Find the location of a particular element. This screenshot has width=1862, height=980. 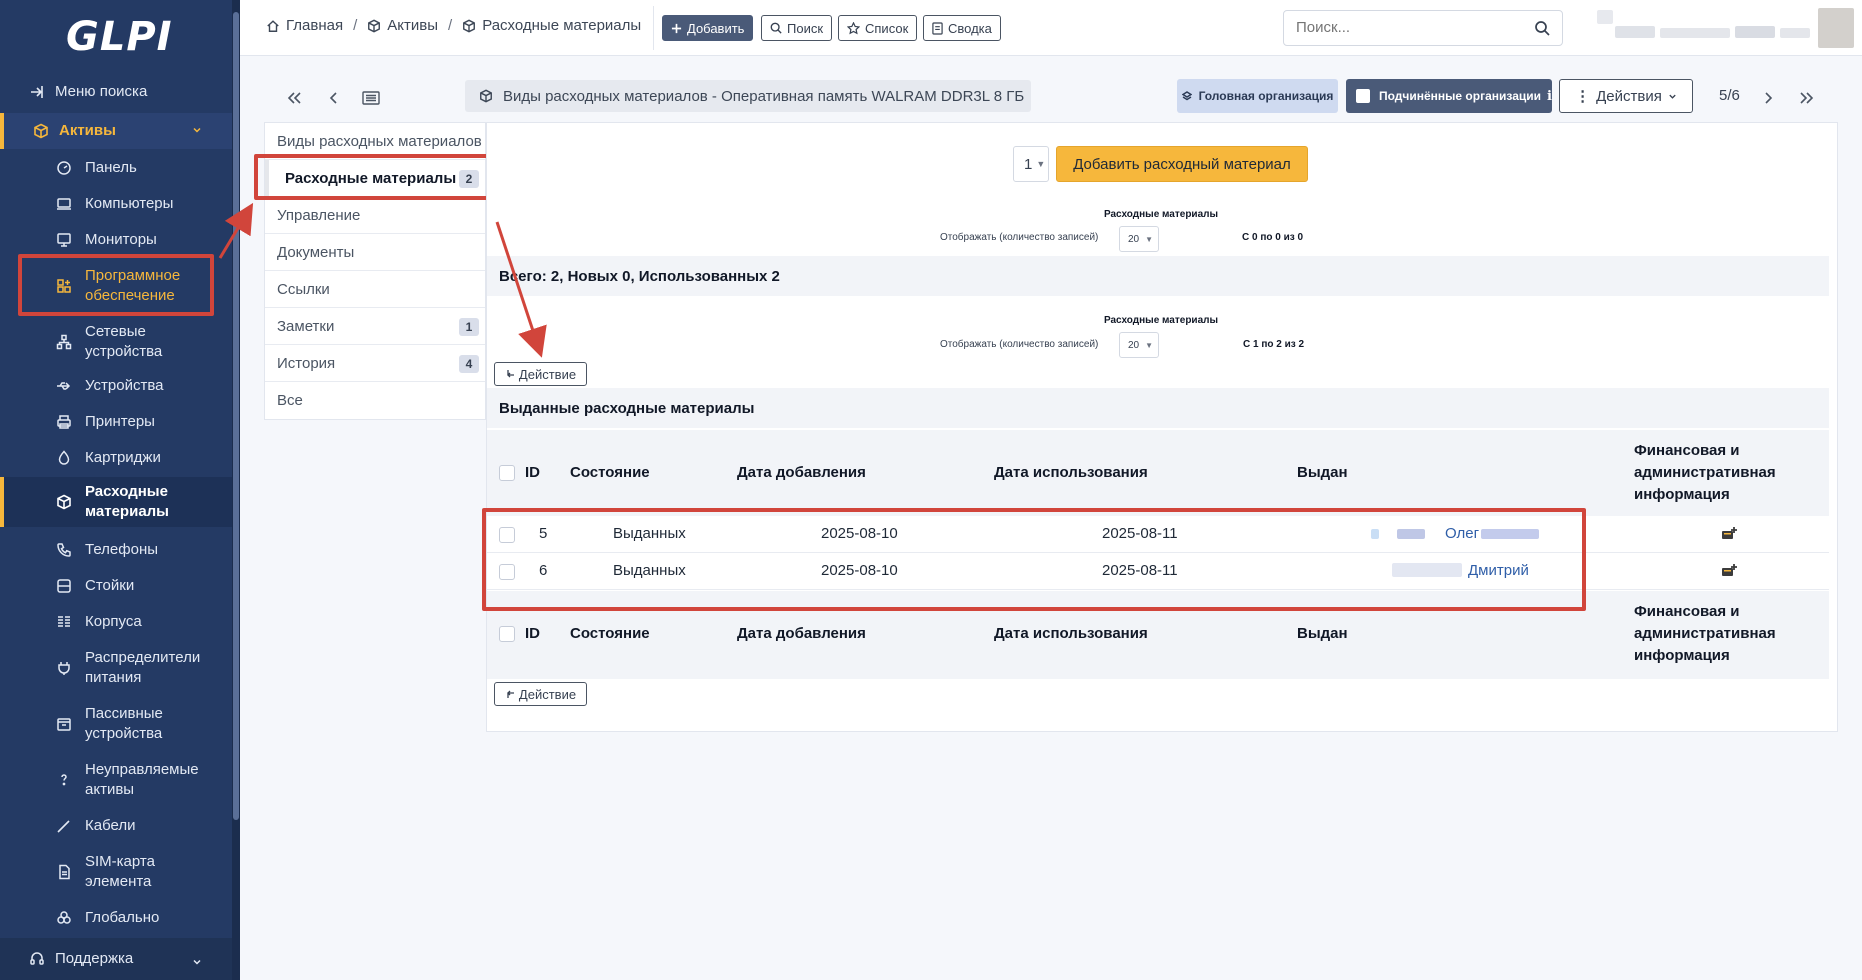

sidebar-item-passive: Пассивные устройства is located at coordinates (116, 724).